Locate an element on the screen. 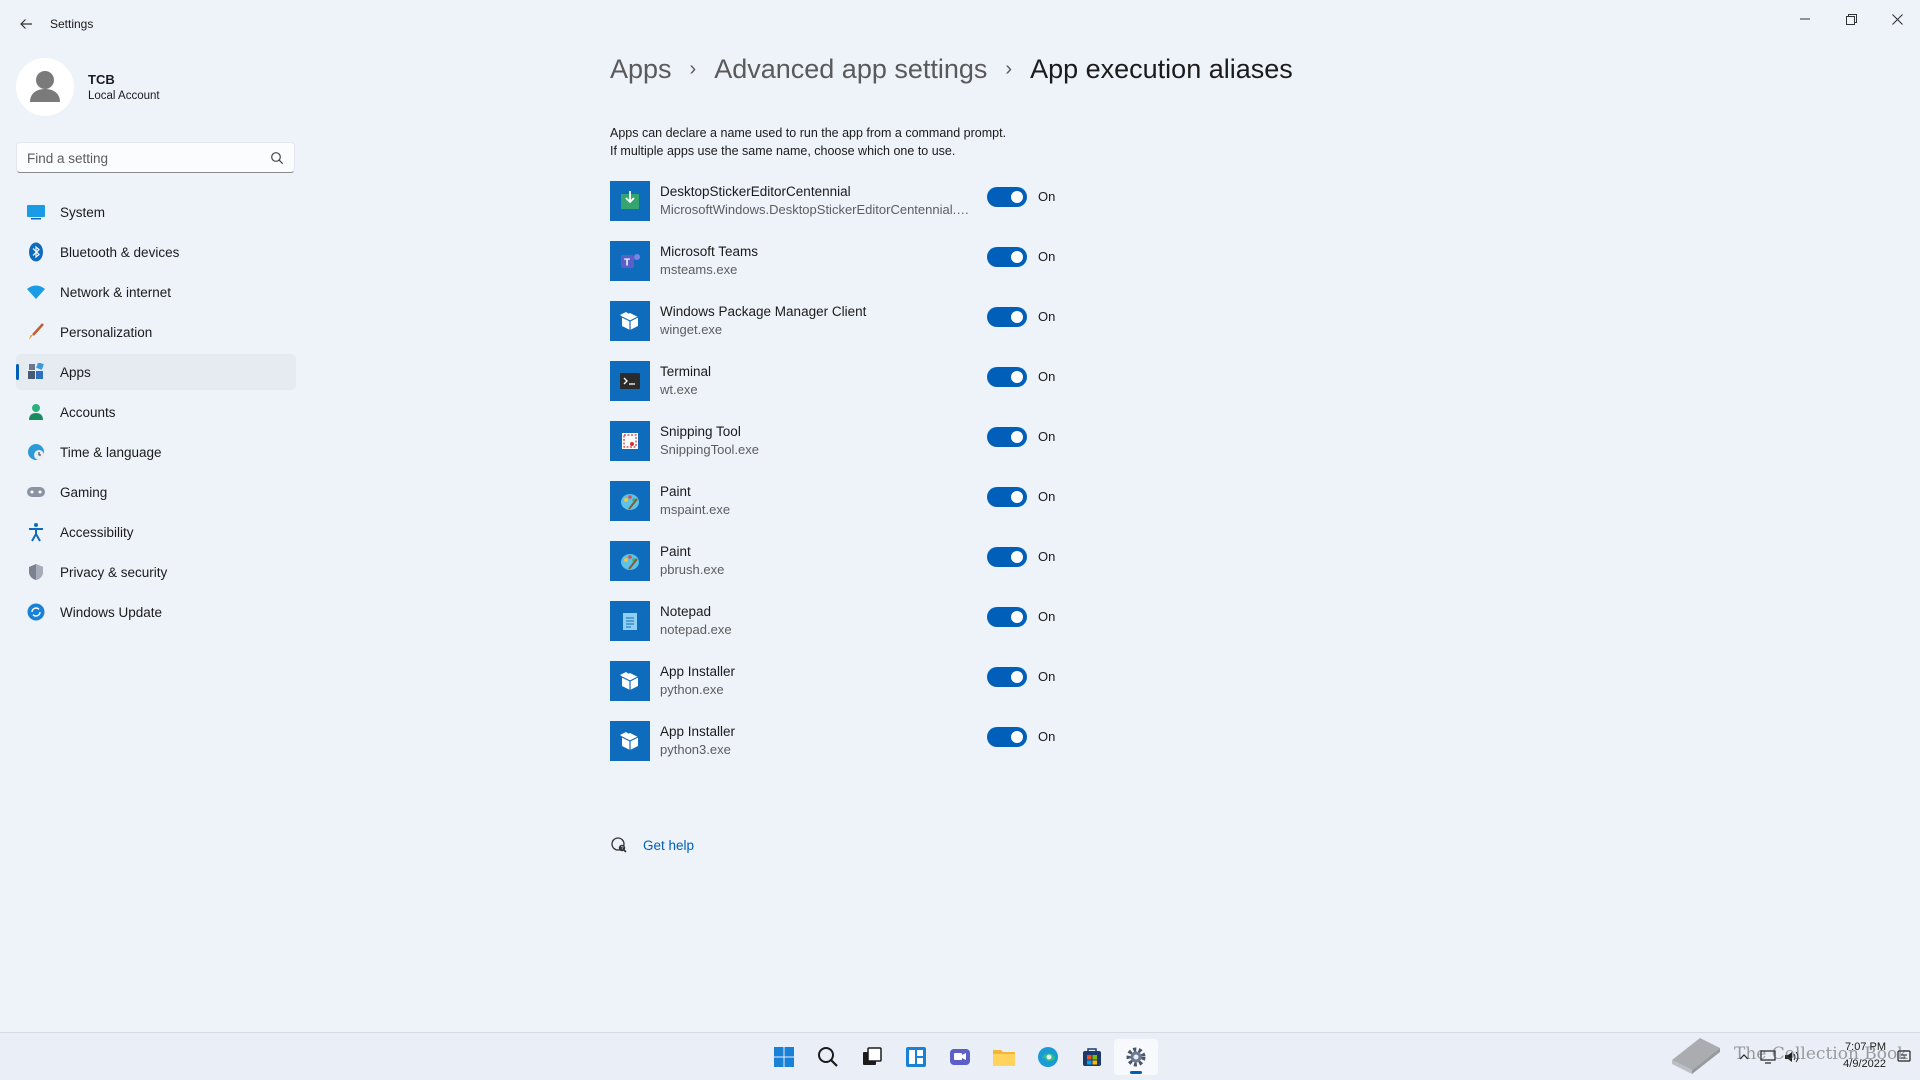  help-chat-icon: ? is located at coordinates (619, 845).